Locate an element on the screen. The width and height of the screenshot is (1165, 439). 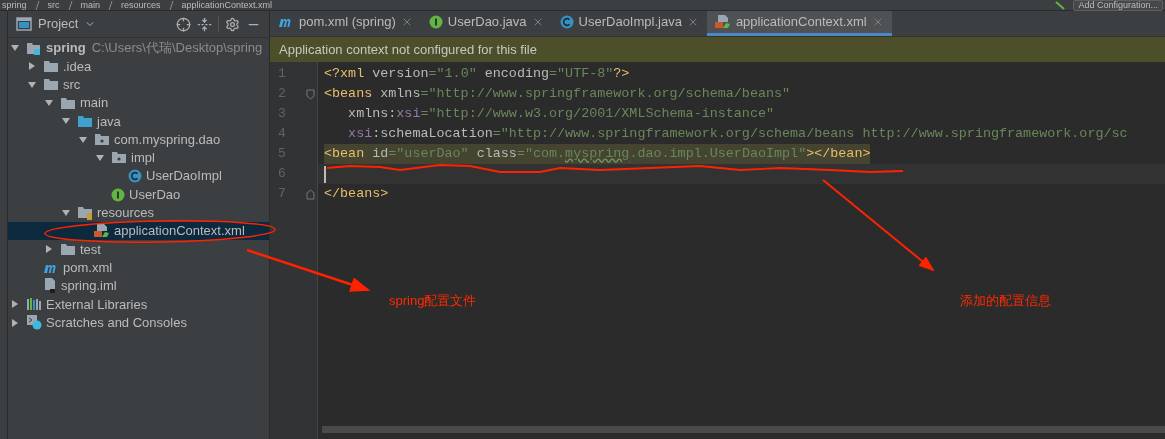
source-folder-icon is located at coordinates (85, 121).